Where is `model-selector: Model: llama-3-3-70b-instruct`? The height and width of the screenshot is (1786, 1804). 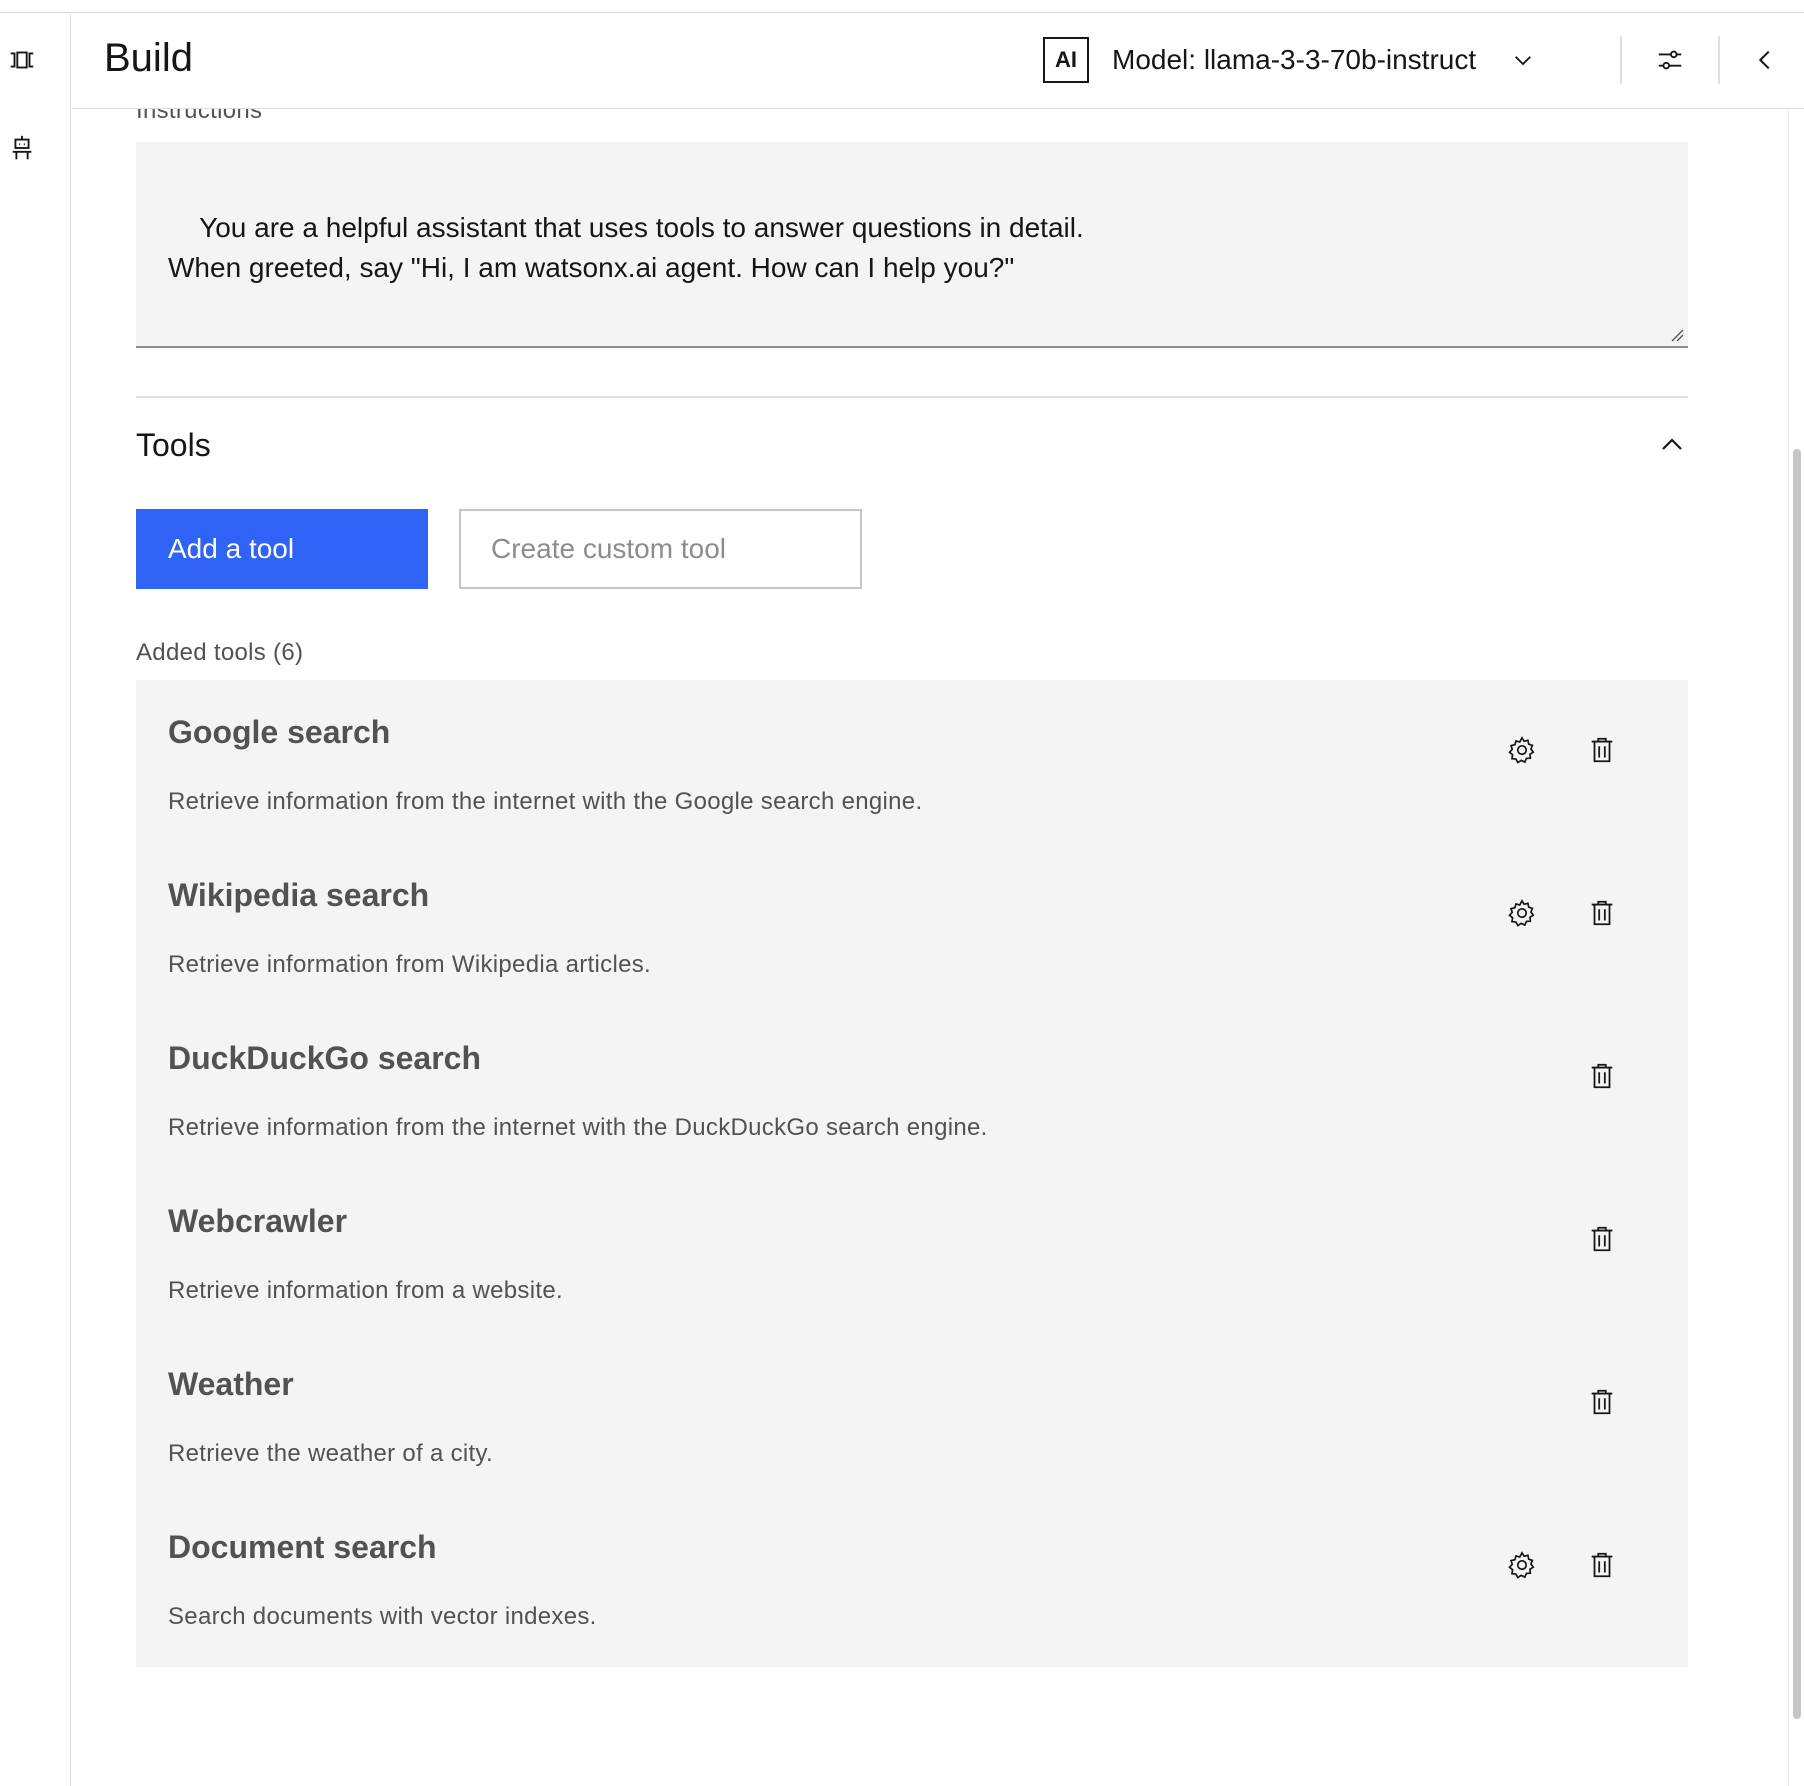 model-selector: Model: llama-3-3-70b-instruct is located at coordinates (1324, 60).